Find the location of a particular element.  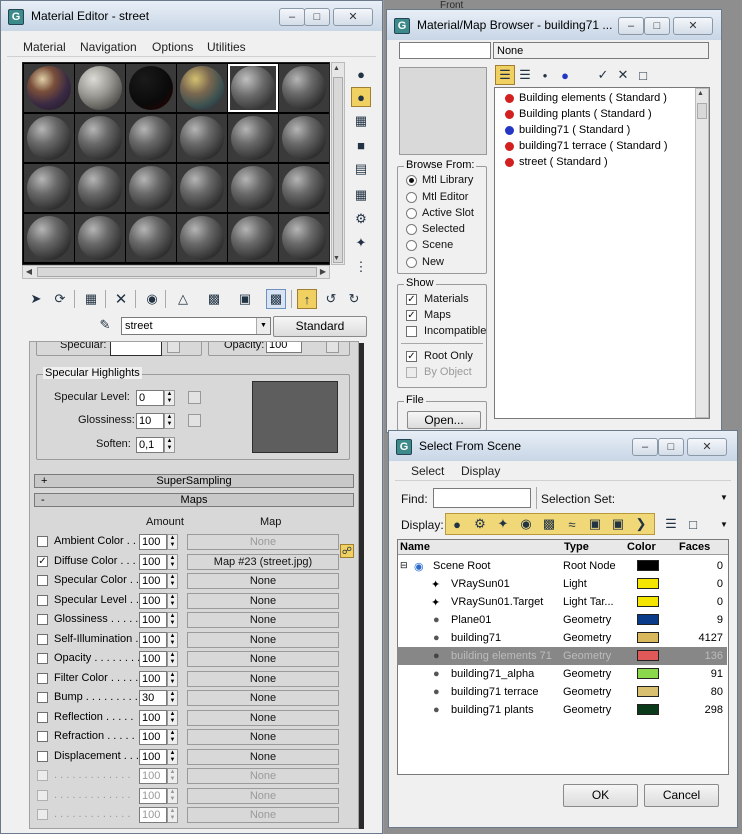

map-amount-spinner: 30 ▲ ▼ is located at coordinates (158, 698).